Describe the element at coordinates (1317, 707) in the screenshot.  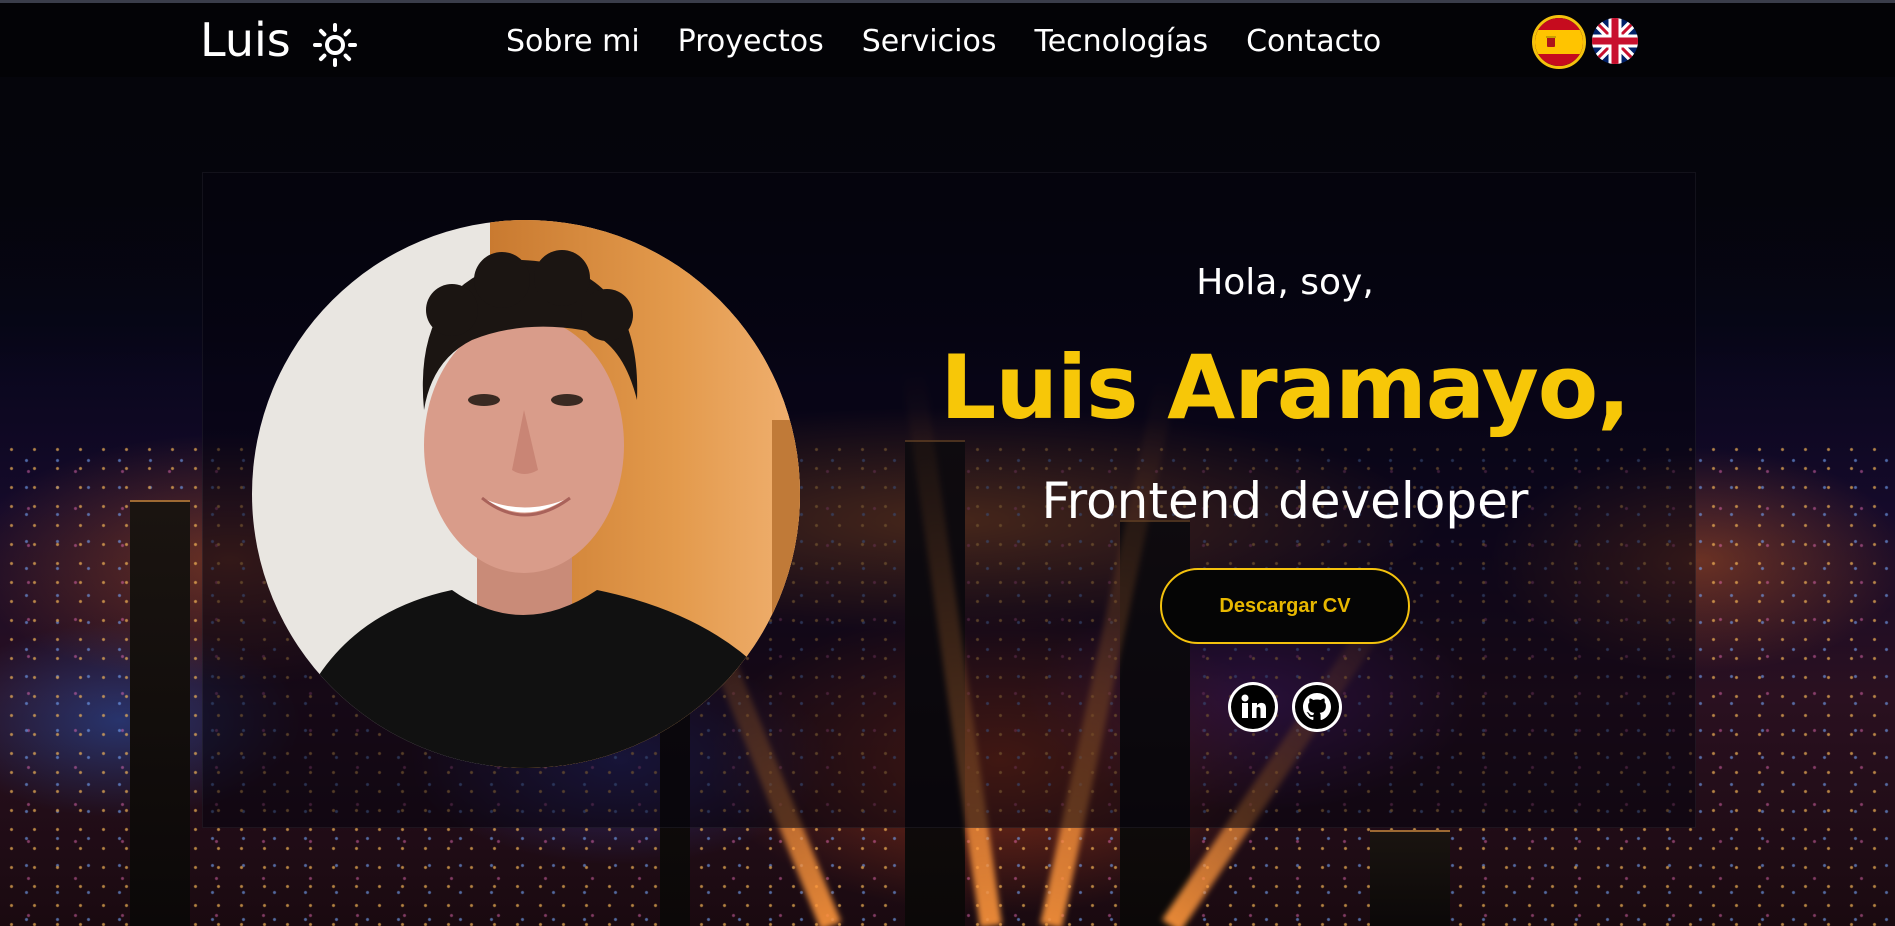
I see `github-icon` at that location.